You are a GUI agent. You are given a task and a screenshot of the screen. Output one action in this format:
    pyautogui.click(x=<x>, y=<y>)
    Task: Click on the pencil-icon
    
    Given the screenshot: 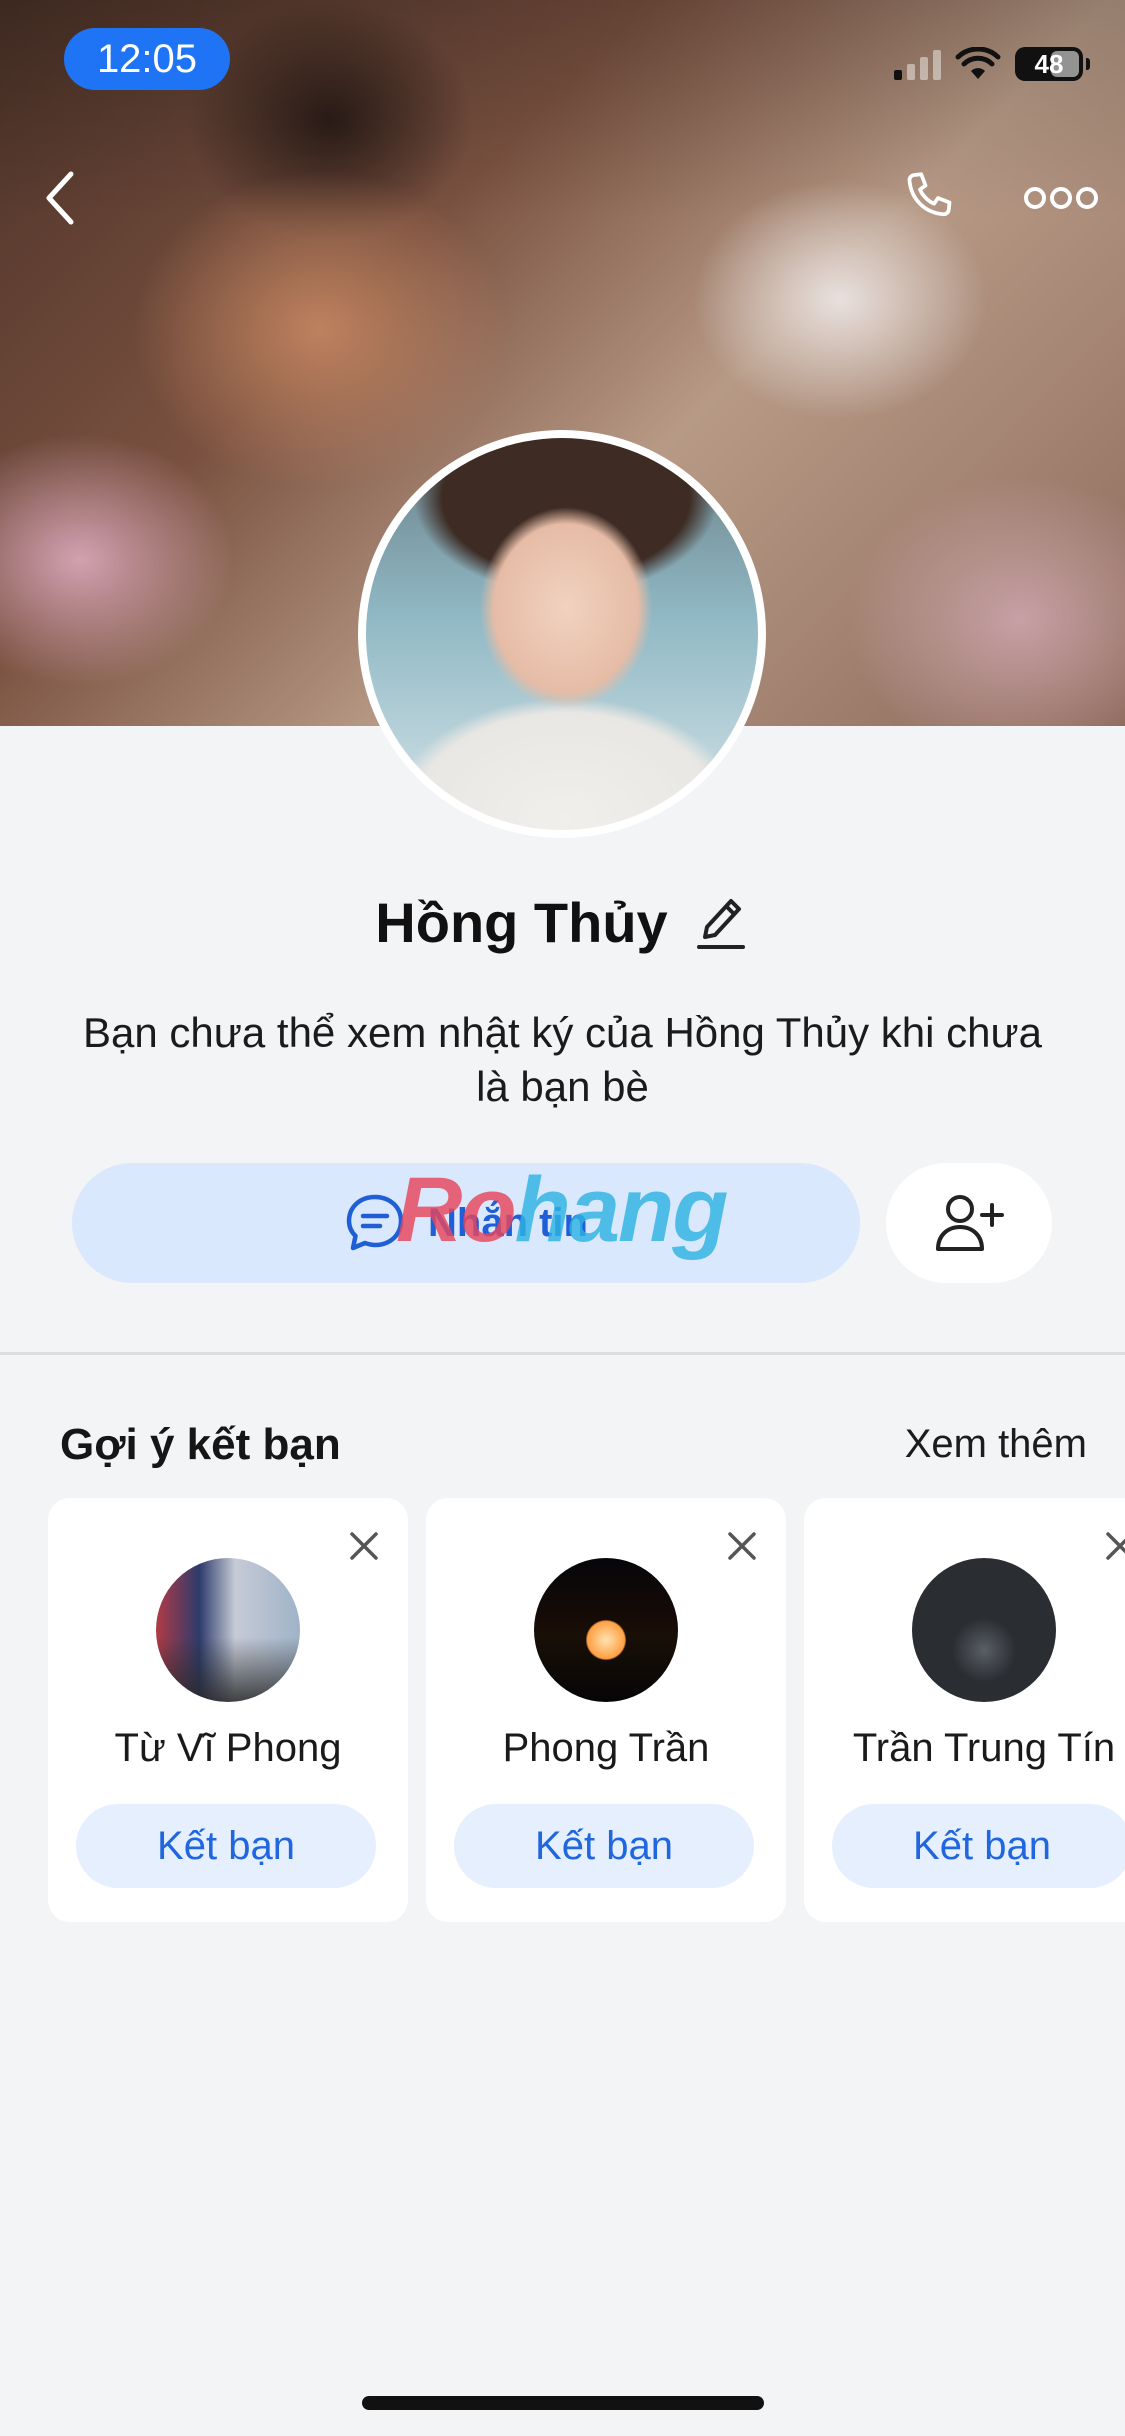 What is the action you would take?
    pyautogui.click(x=720, y=923)
    